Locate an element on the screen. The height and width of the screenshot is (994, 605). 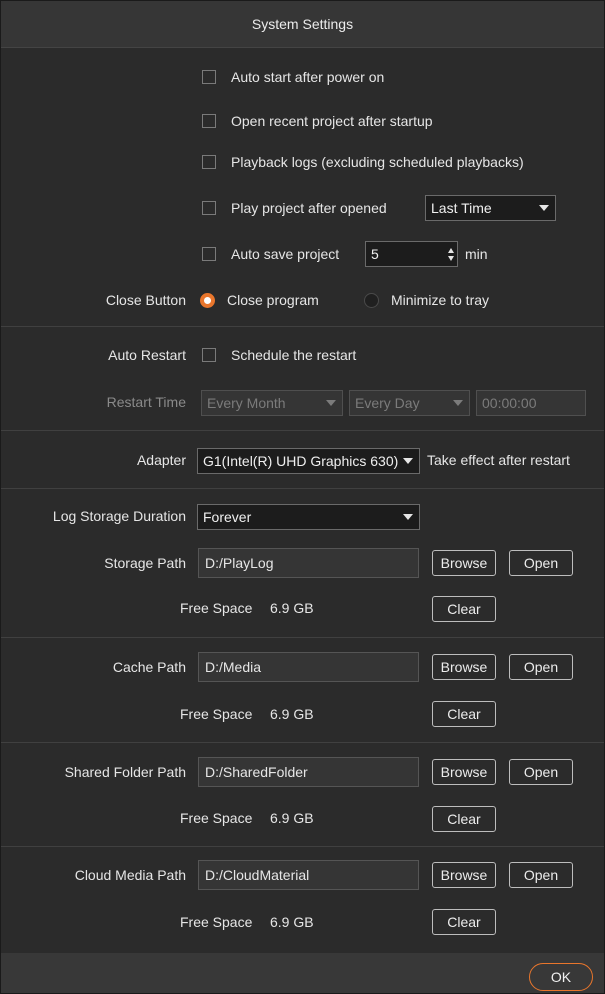
log-storage-duration-label: Log Storage Duration is located at coordinates (119, 516).